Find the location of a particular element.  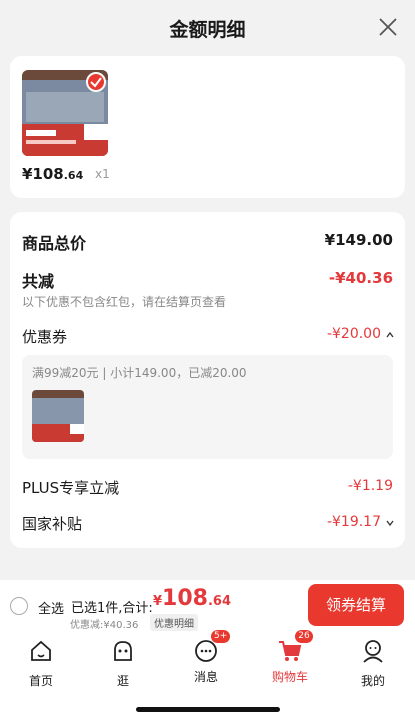

coupon-description: 满99减20元 | 小计149.00，已减20.00 is located at coordinates (139, 373).